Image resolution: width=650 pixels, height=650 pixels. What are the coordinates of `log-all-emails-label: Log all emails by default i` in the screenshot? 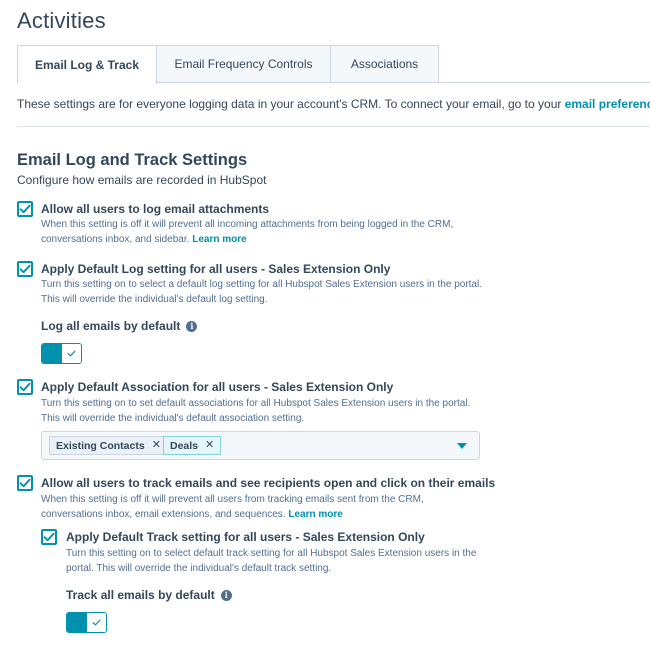 It's located at (119, 326).